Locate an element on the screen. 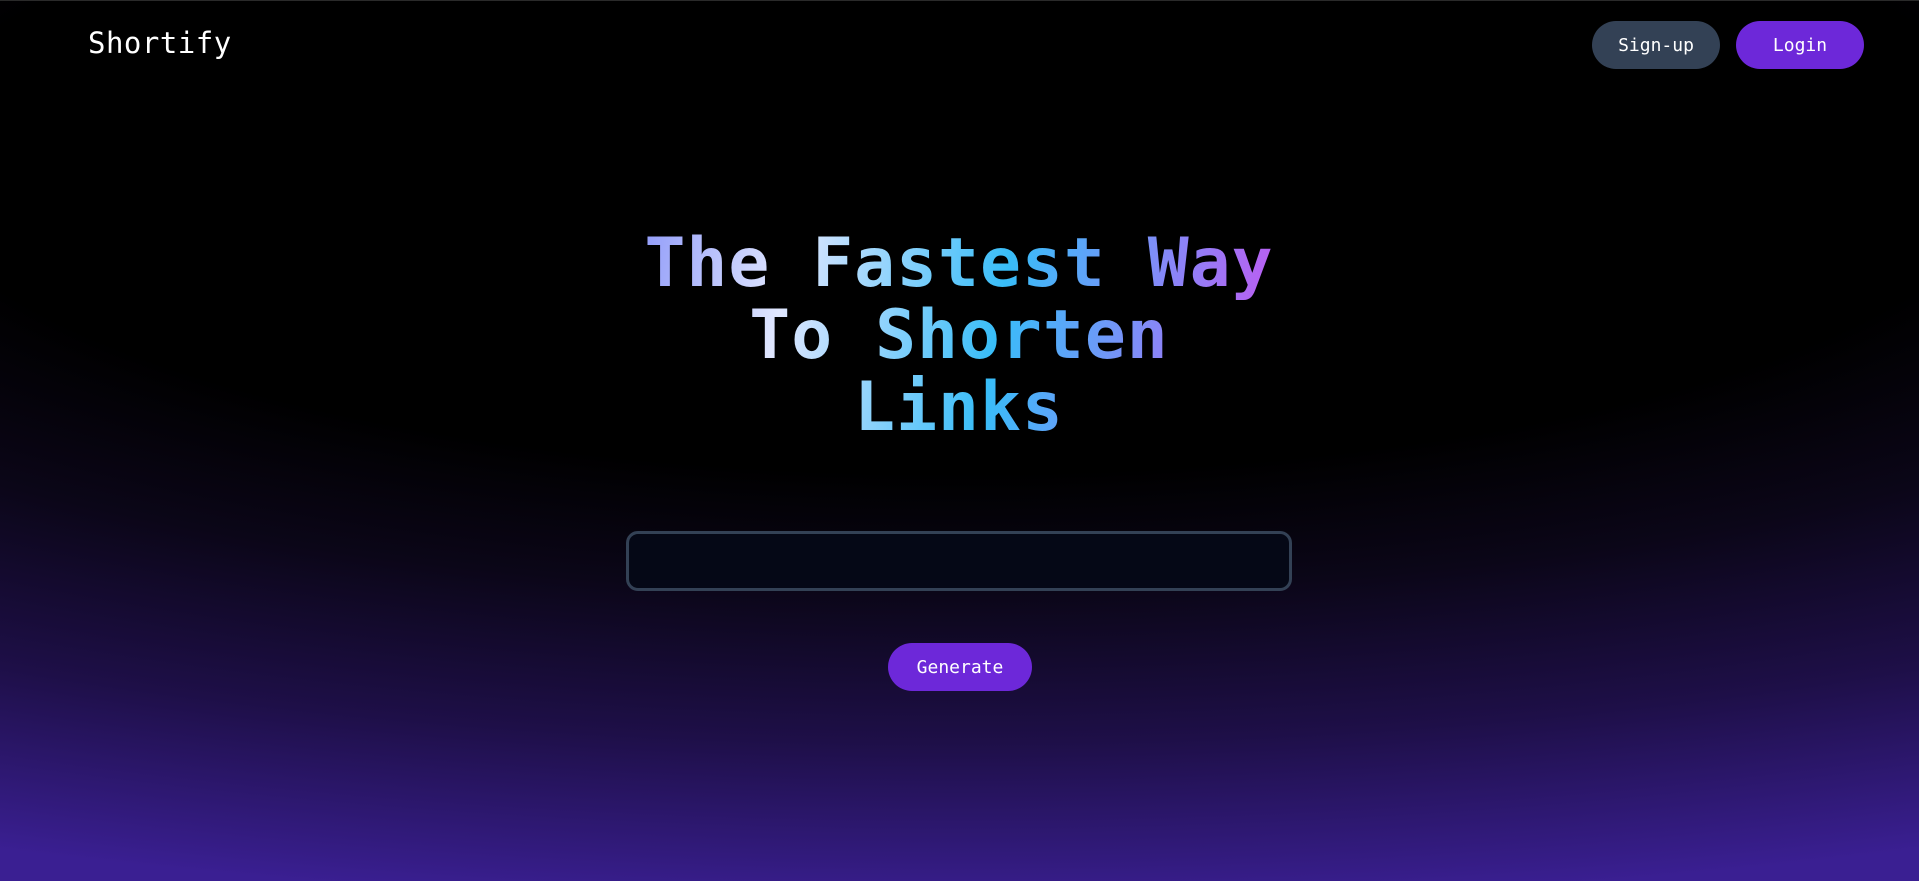  generate-button: Generate is located at coordinates (960, 667).